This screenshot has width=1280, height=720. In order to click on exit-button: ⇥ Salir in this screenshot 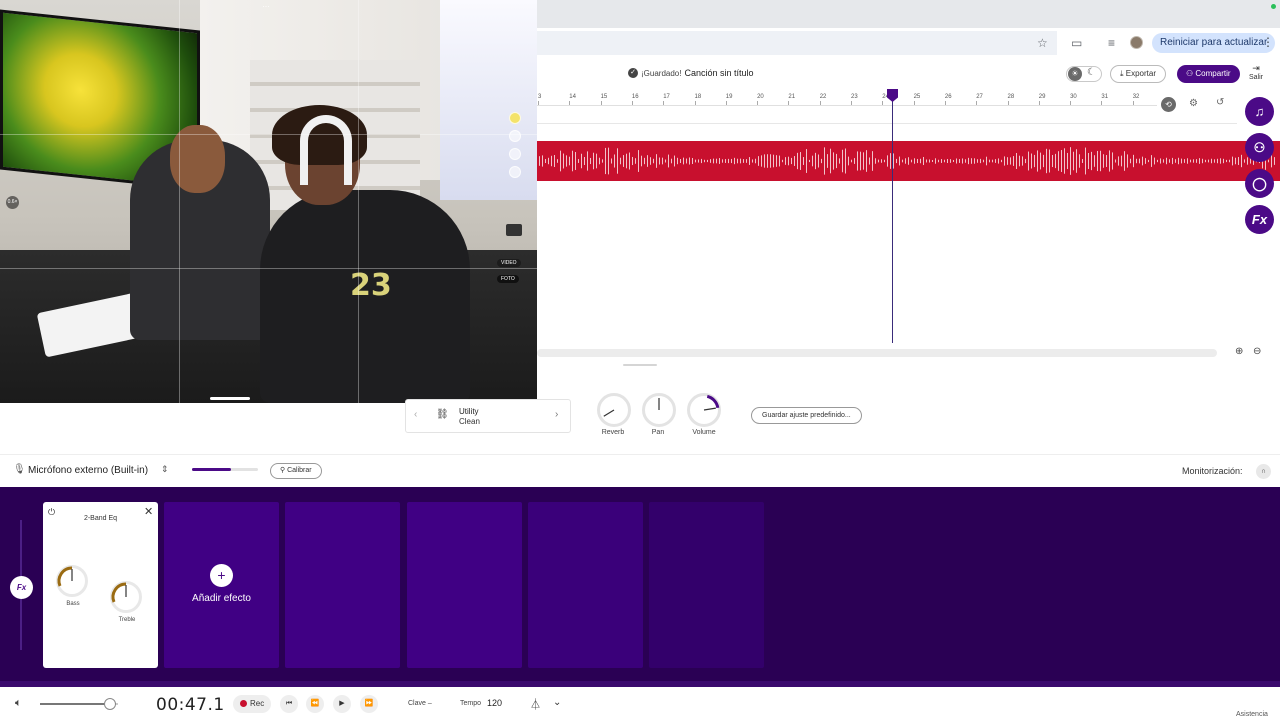, I will do `click(1256, 72)`.